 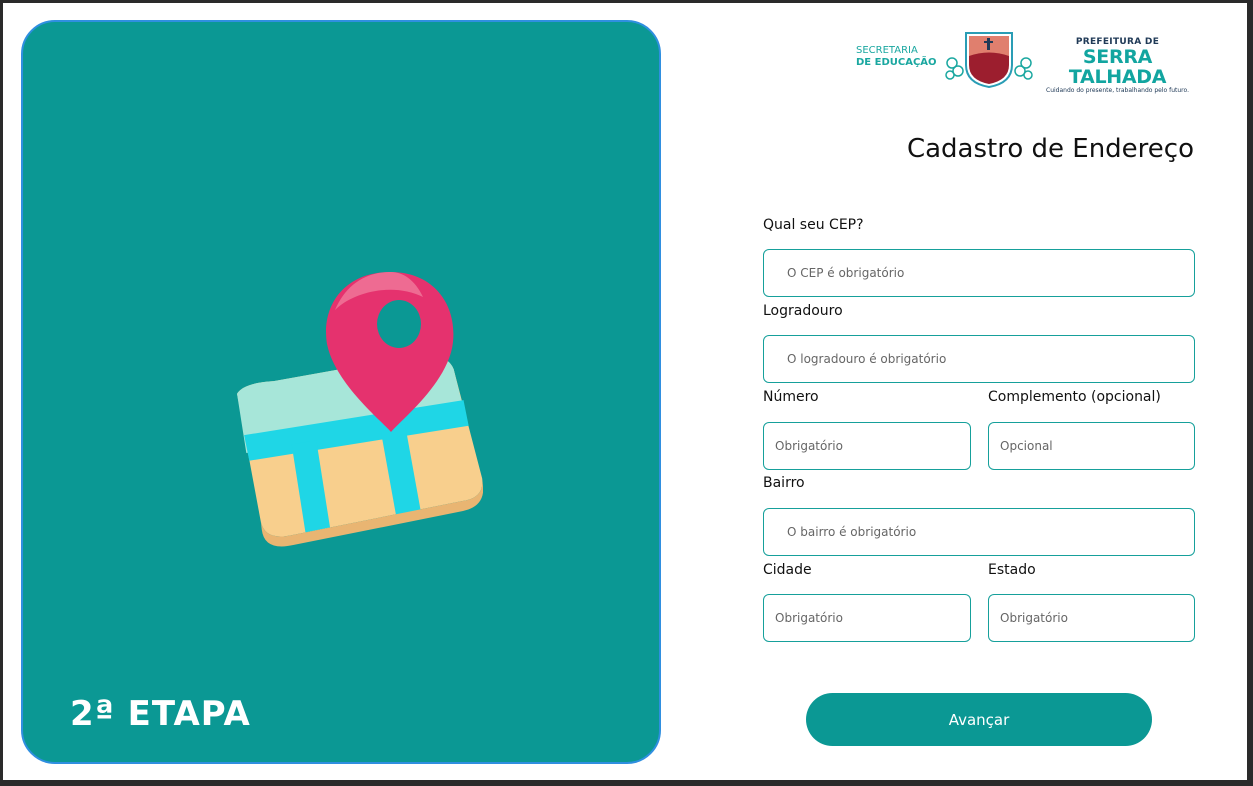 I want to click on cidade-label: Cidade, so click(x=787, y=570).